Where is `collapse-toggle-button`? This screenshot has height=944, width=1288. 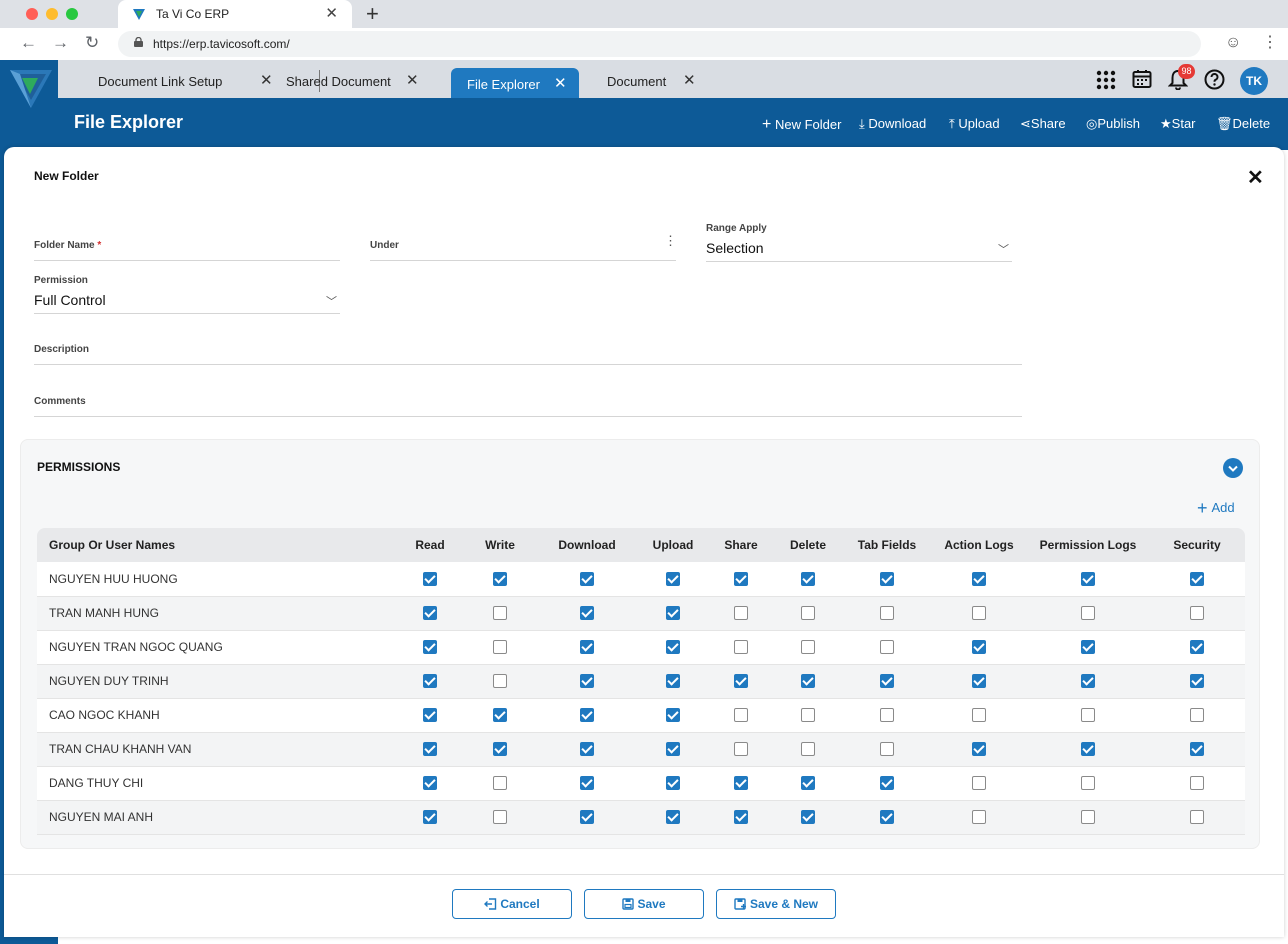
collapse-toggle-button is located at coordinates (1233, 468).